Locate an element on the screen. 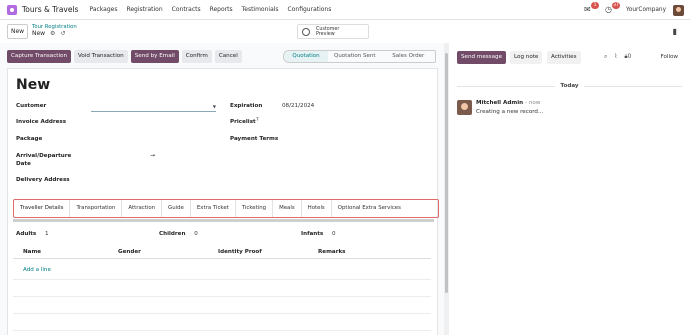 This screenshot has height=335, width=690. breadcrumb: Tour Registration New ⚙ ↺ is located at coordinates (54, 31).